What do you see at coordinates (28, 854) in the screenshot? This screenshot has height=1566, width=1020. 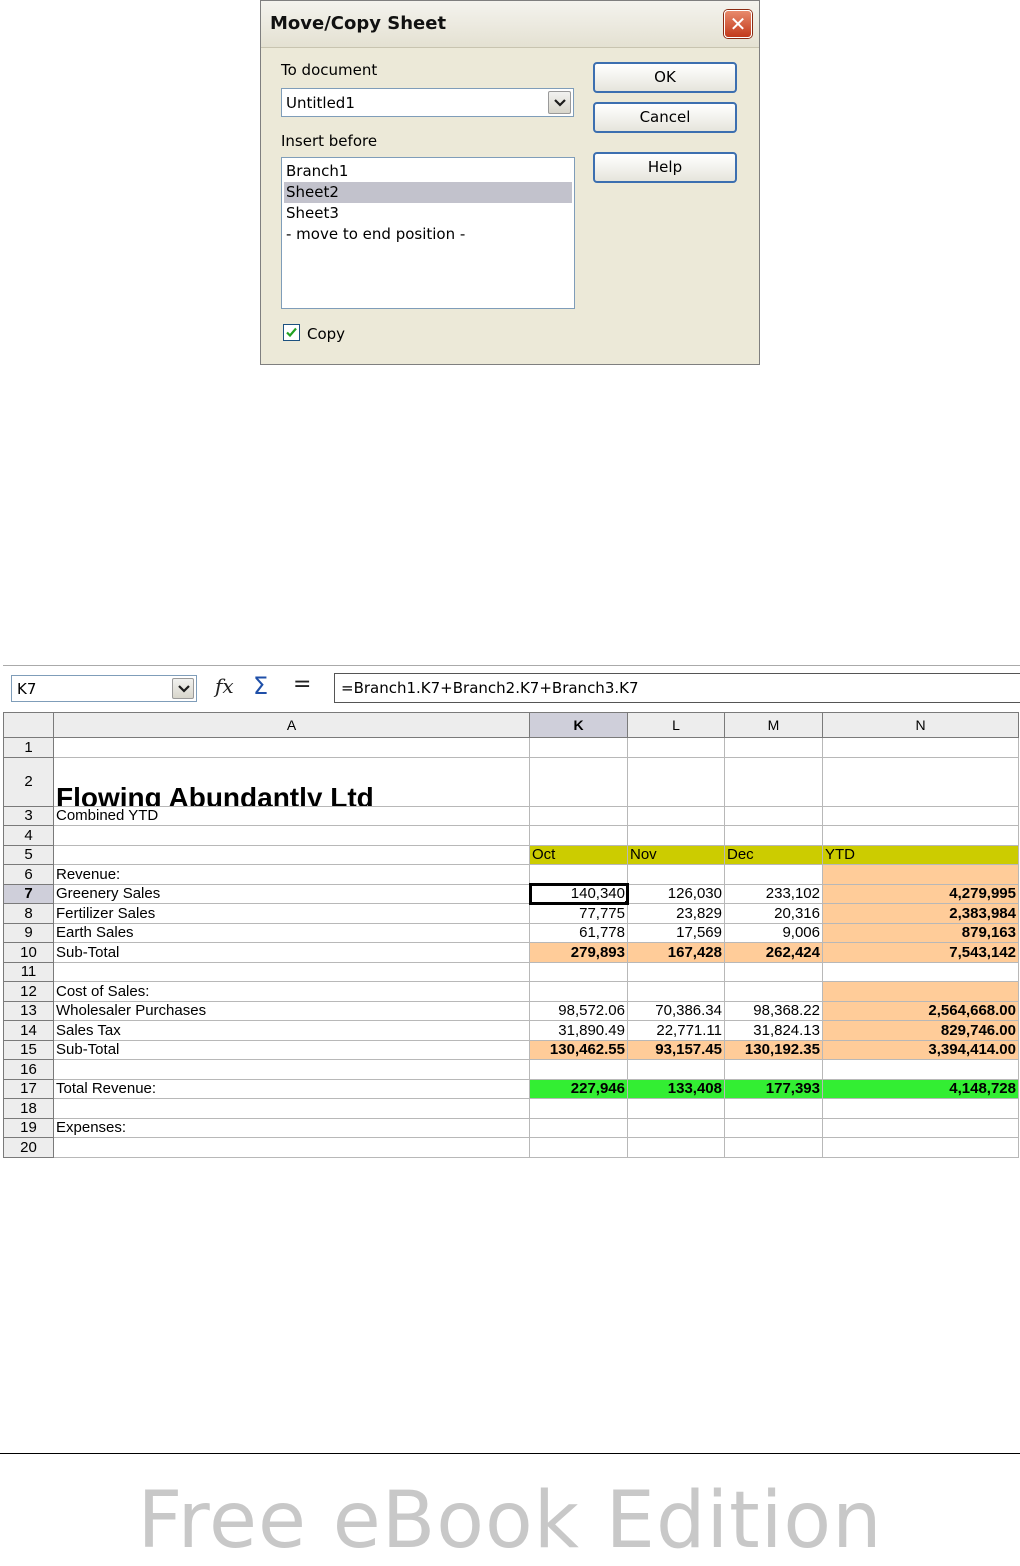 I see `row-header: 5` at bounding box center [28, 854].